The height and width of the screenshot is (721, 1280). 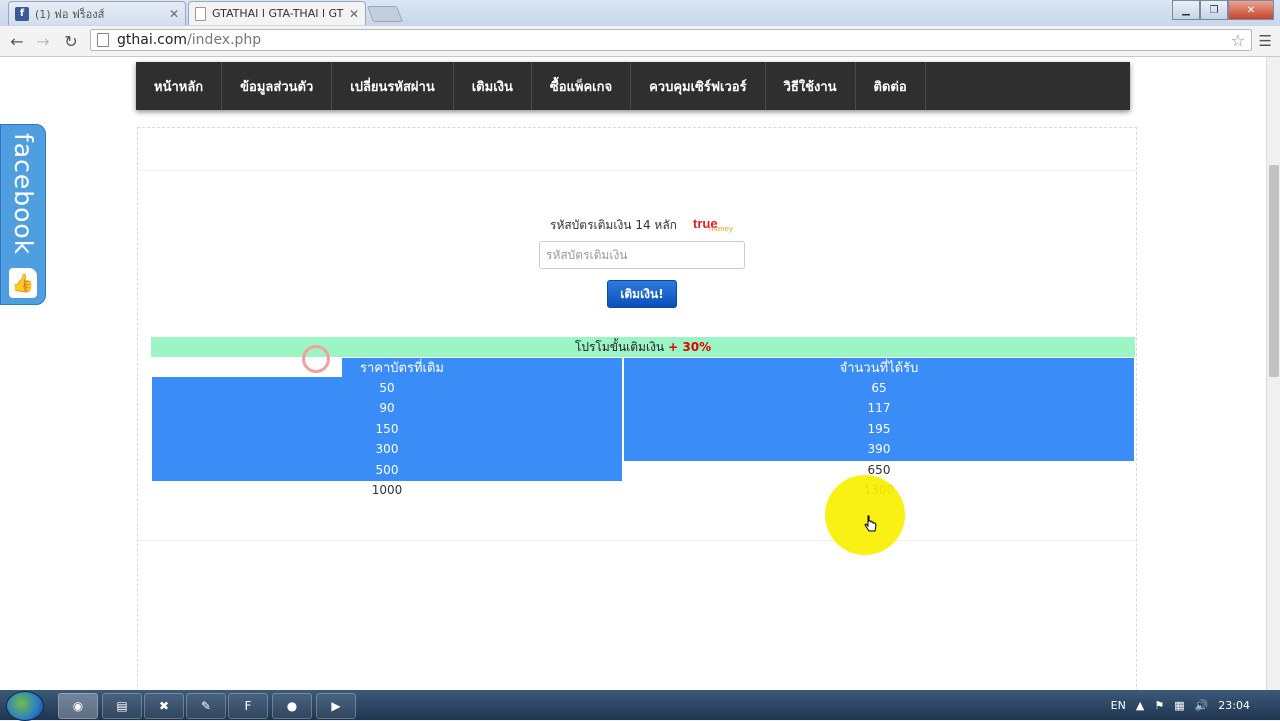 I want to click on nav-contact: ติดต่อ, so click(x=891, y=86).